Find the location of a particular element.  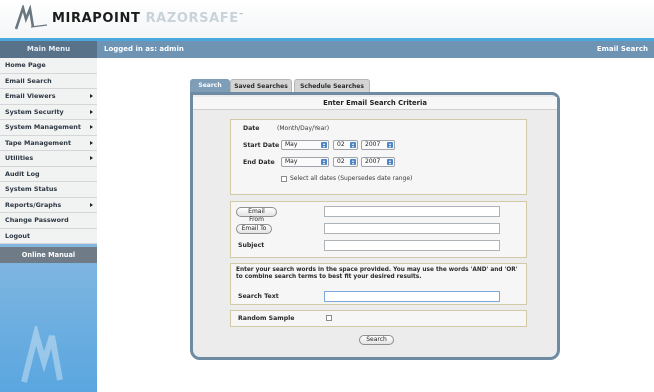

select-all-dates-label: Select all dates (Supersedes date range) is located at coordinates (351, 178).